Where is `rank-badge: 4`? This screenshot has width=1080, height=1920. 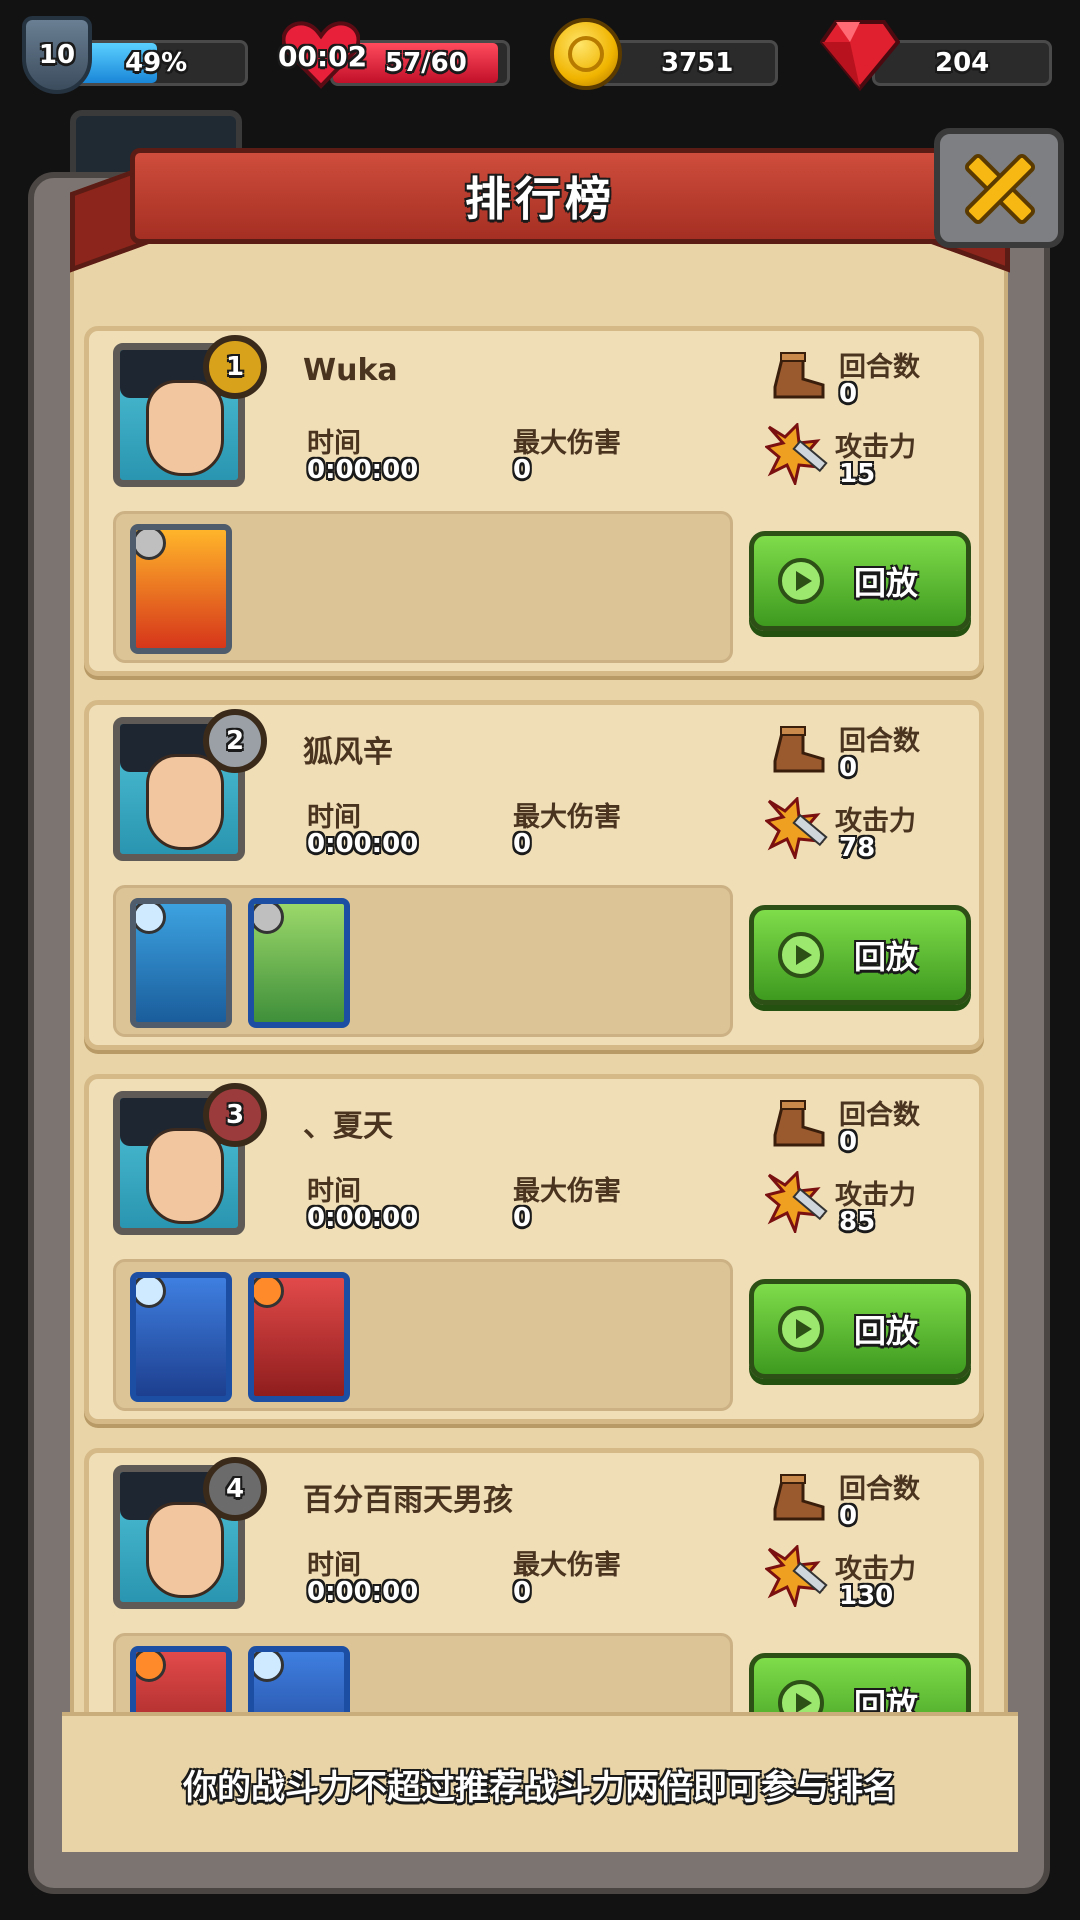
rank-badge: 4 is located at coordinates (235, 1489).